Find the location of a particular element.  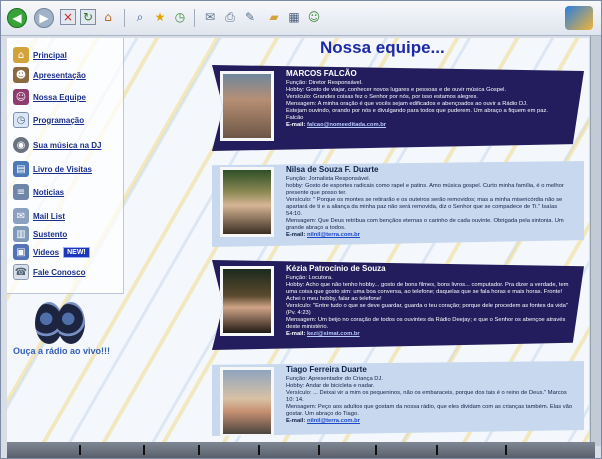

sidebar-item-label: Livro de Visitas is located at coordinates (62, 169).